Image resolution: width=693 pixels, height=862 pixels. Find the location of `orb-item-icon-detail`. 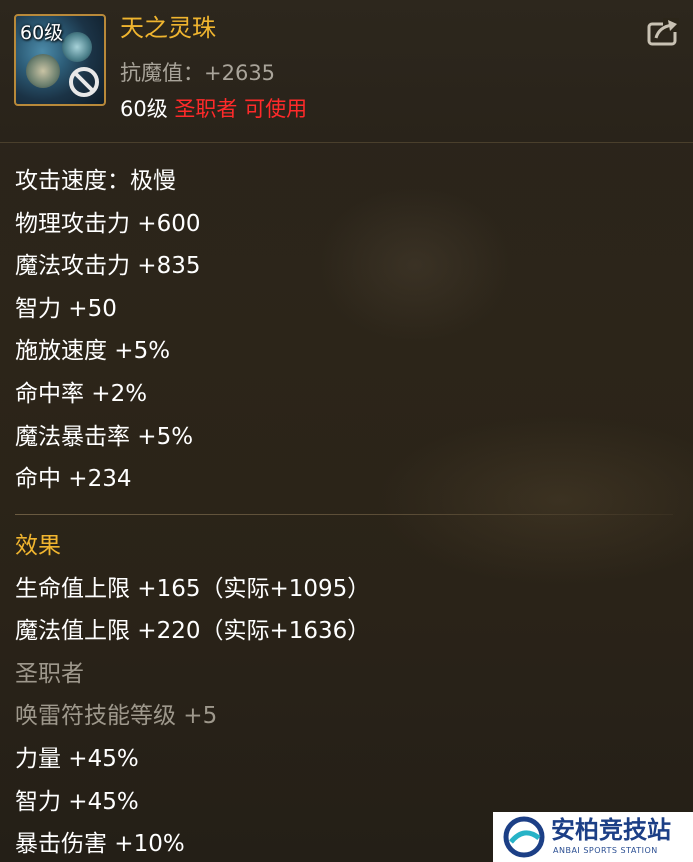

orb-item-icon-detail is located at coordinates (77, 47).